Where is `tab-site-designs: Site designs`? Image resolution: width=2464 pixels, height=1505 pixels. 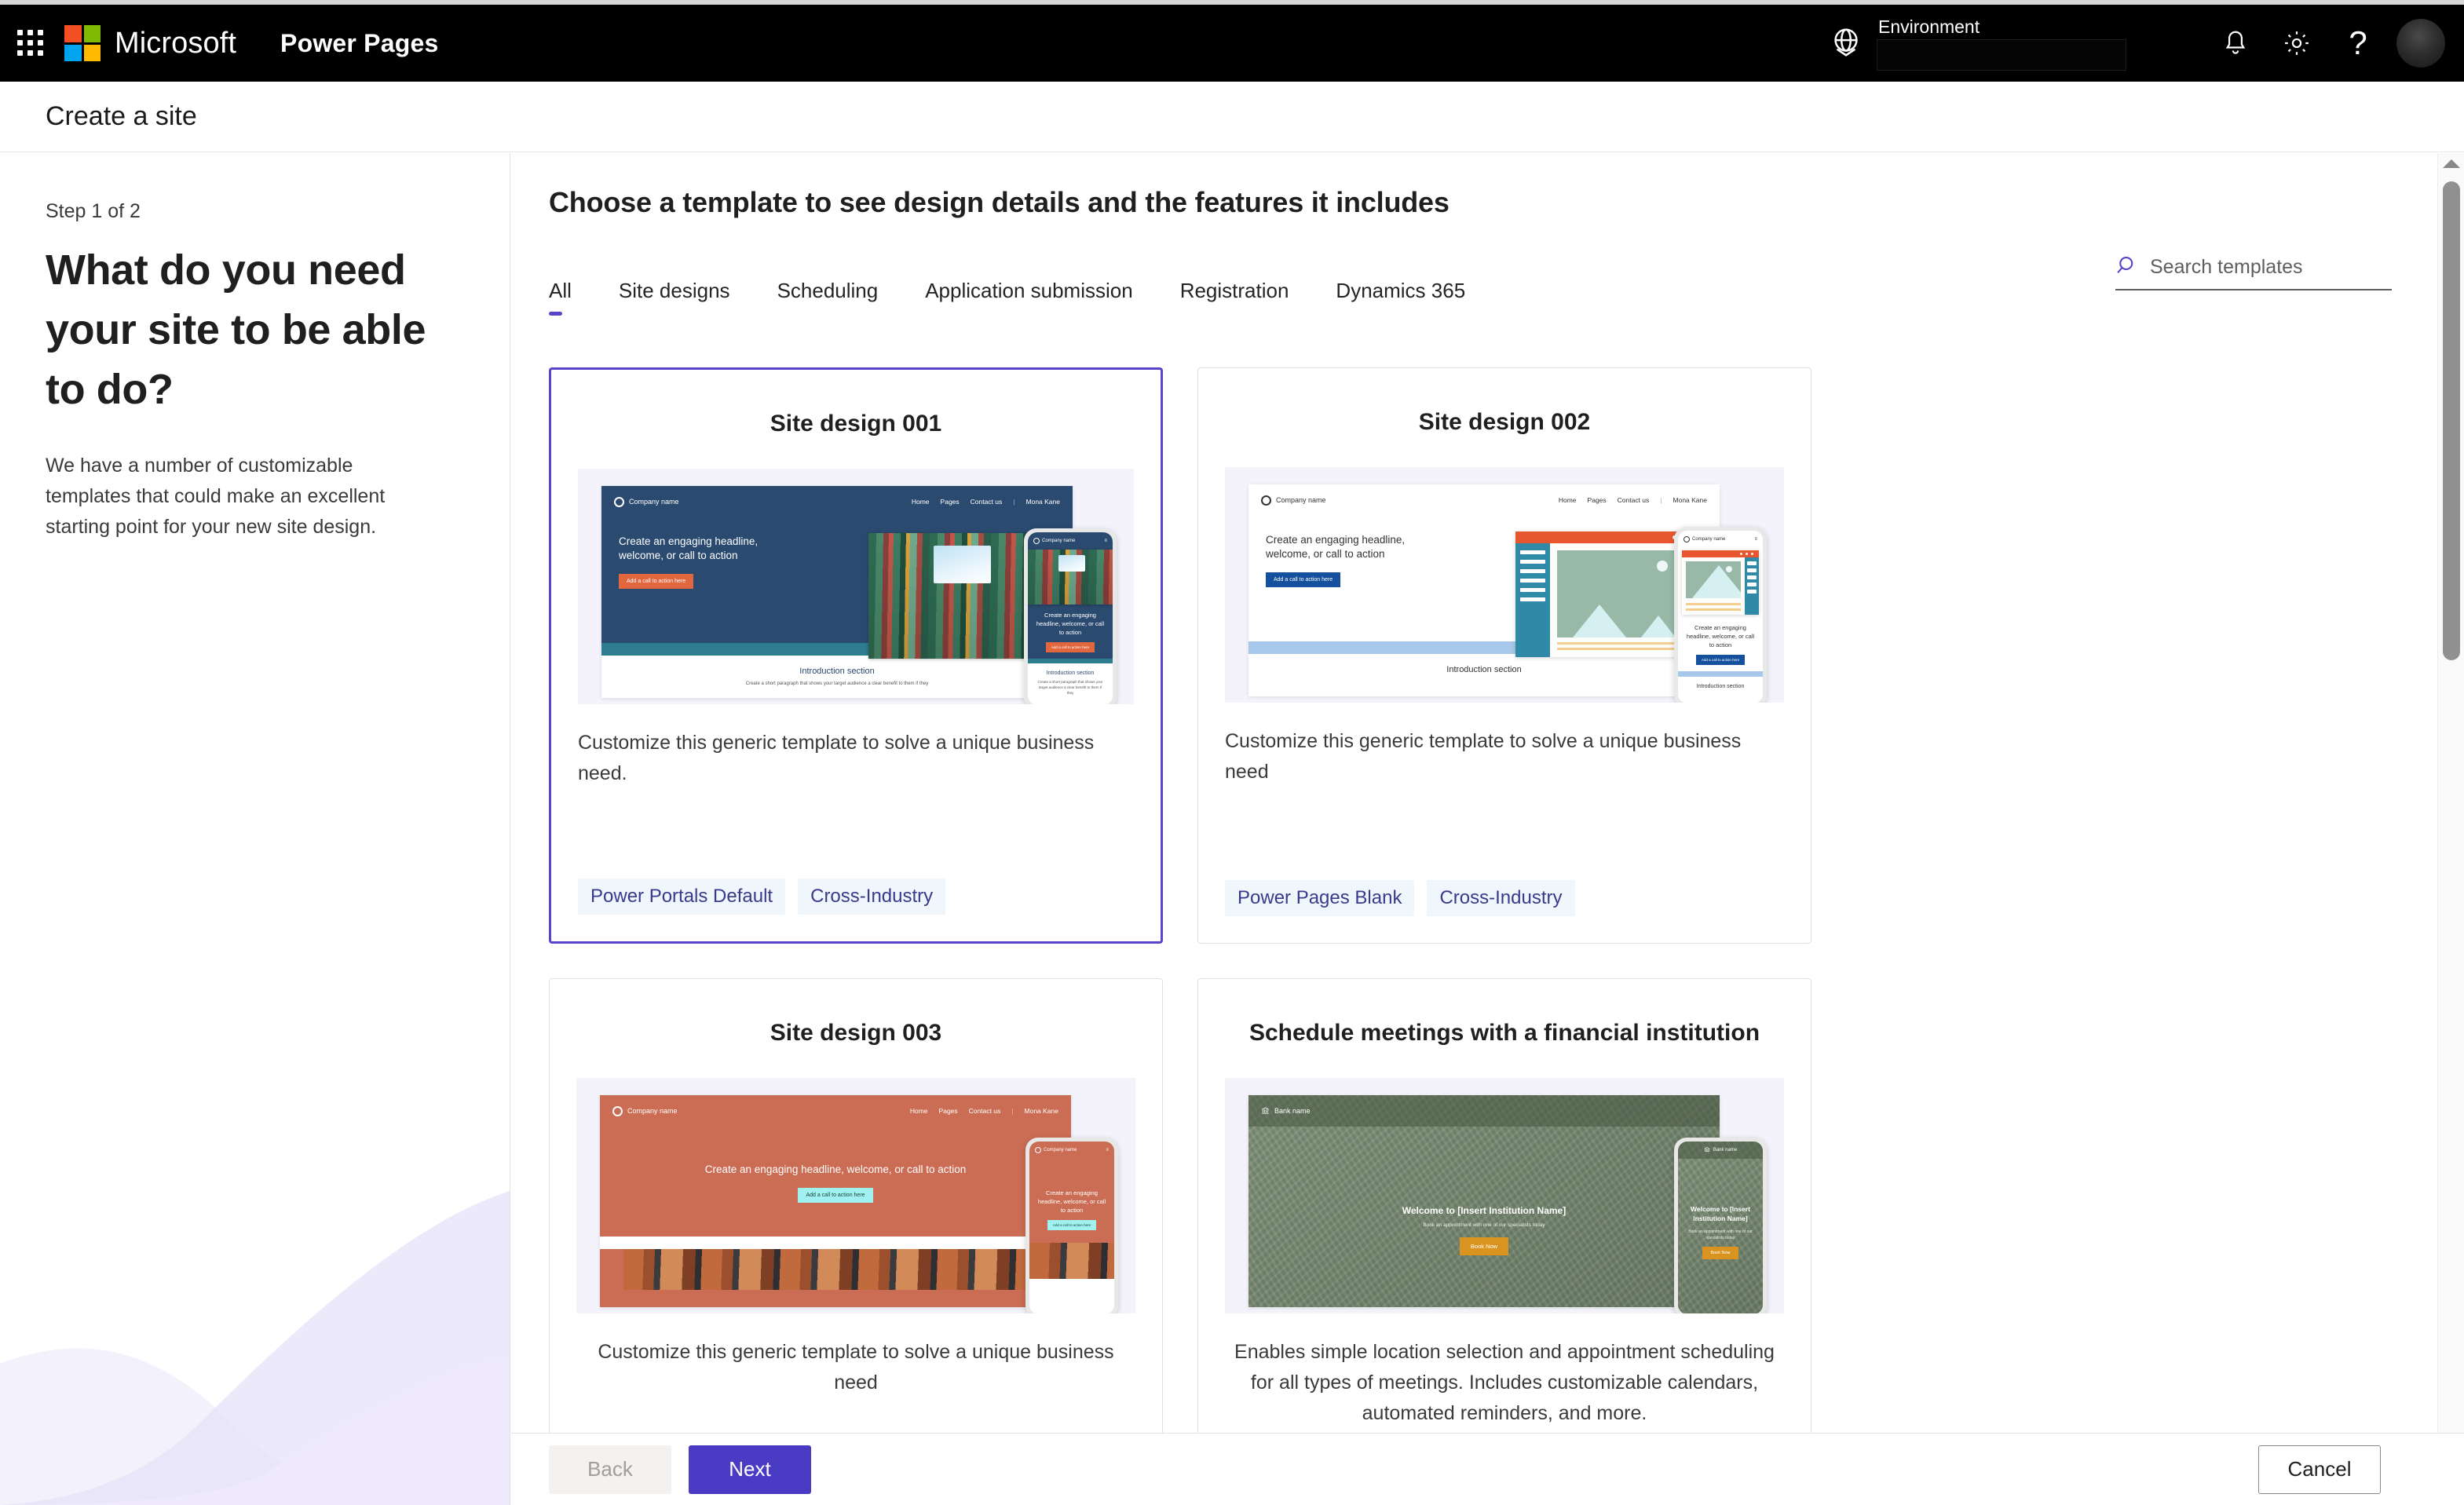
tab-site-designs: Site designs is located at coordinates (674, 297).